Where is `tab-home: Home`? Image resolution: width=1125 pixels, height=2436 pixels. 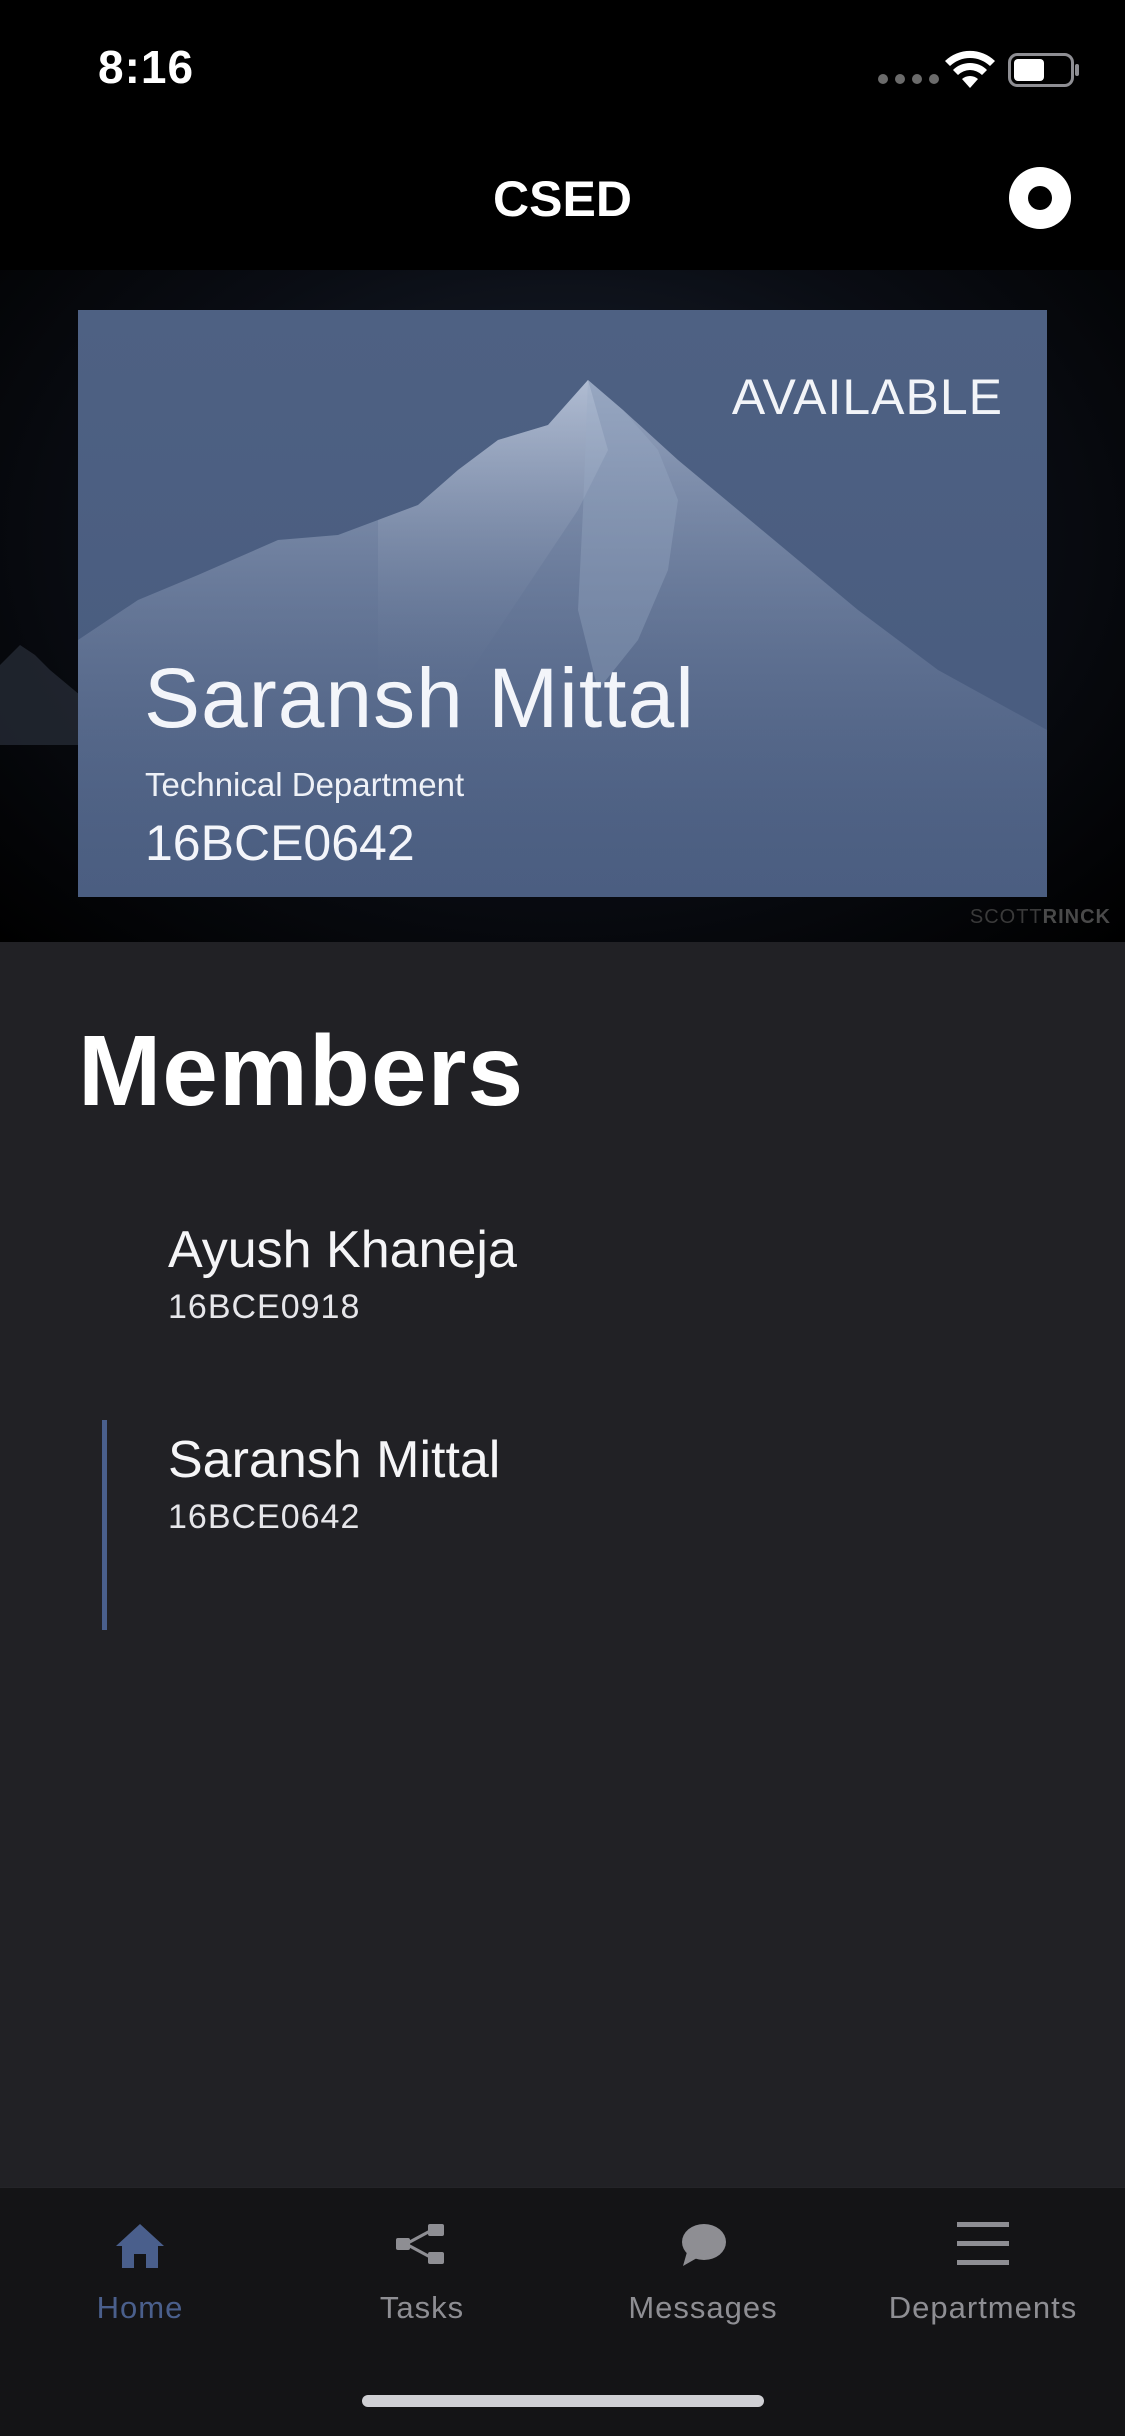
tab-home: Home is located at coordinates (140, 2286).